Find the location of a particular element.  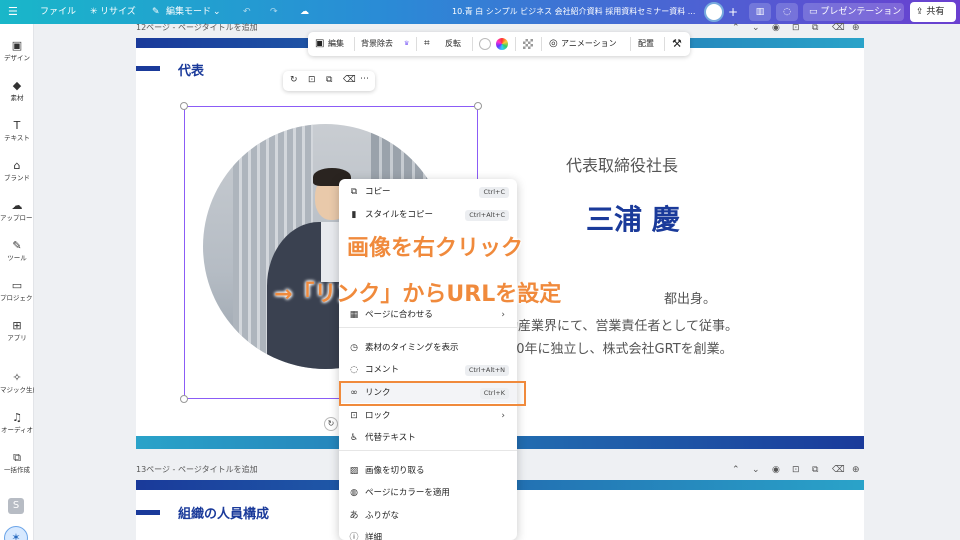

file-menu: ファイル is located at coordinates (58, 12).